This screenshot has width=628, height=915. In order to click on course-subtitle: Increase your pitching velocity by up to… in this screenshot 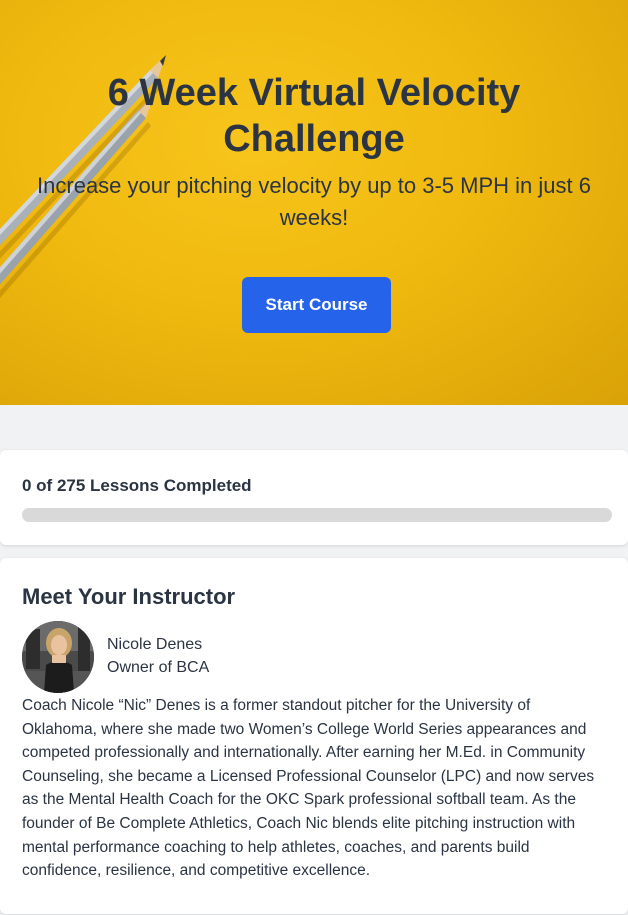, I will do `click(314, 201)`.